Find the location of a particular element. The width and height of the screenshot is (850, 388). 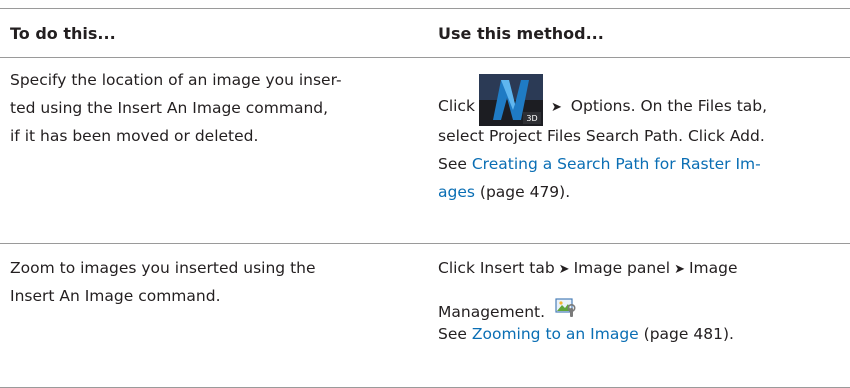

management-text: Management. is located at coordinates (492, 312).